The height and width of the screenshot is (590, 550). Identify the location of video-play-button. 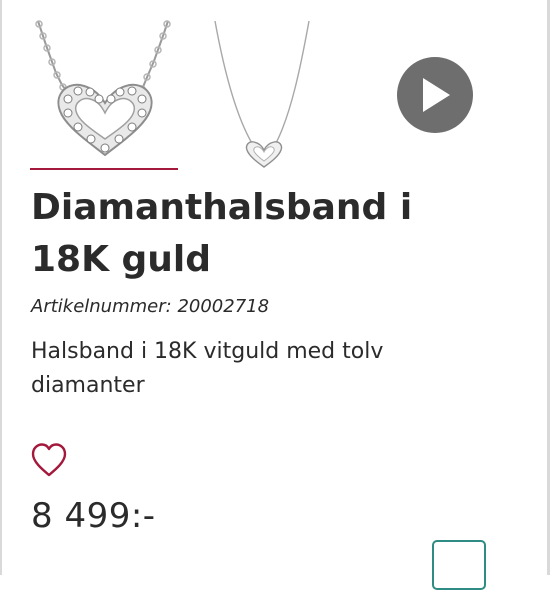
(435, 95).